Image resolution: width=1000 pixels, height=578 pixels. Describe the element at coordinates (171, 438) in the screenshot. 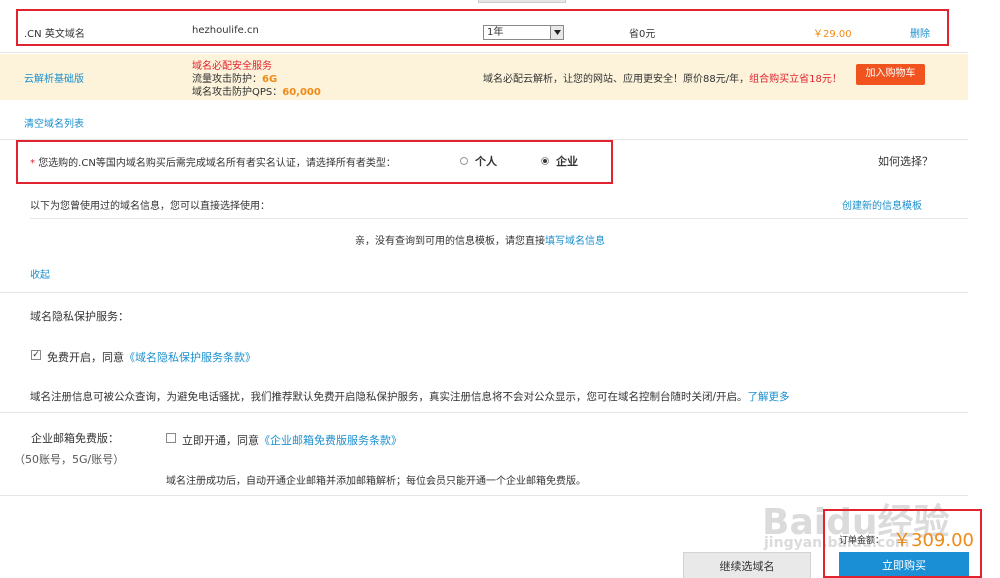

I see `email-checkbox` at that location.